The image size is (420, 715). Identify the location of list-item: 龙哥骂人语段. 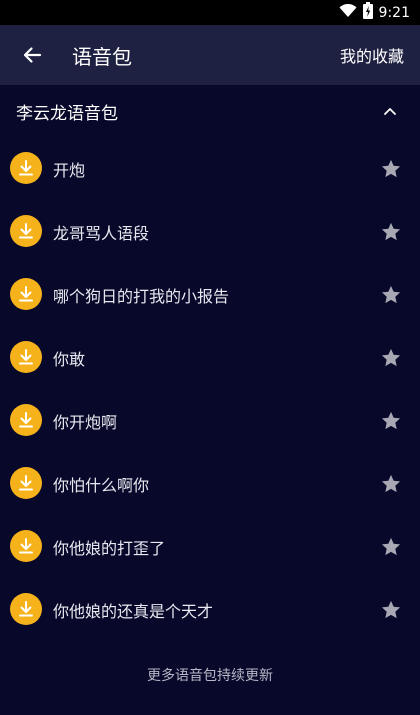
(210, 231).